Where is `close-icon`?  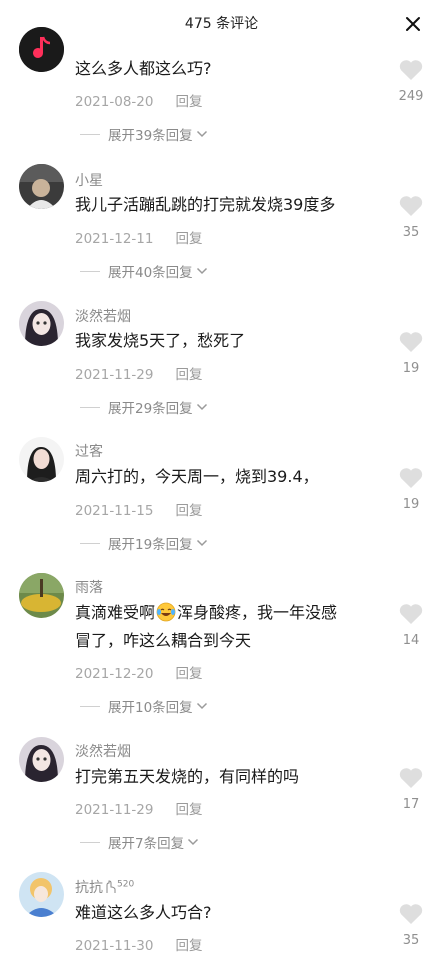
close-icon is located at coordinates (413, 24).